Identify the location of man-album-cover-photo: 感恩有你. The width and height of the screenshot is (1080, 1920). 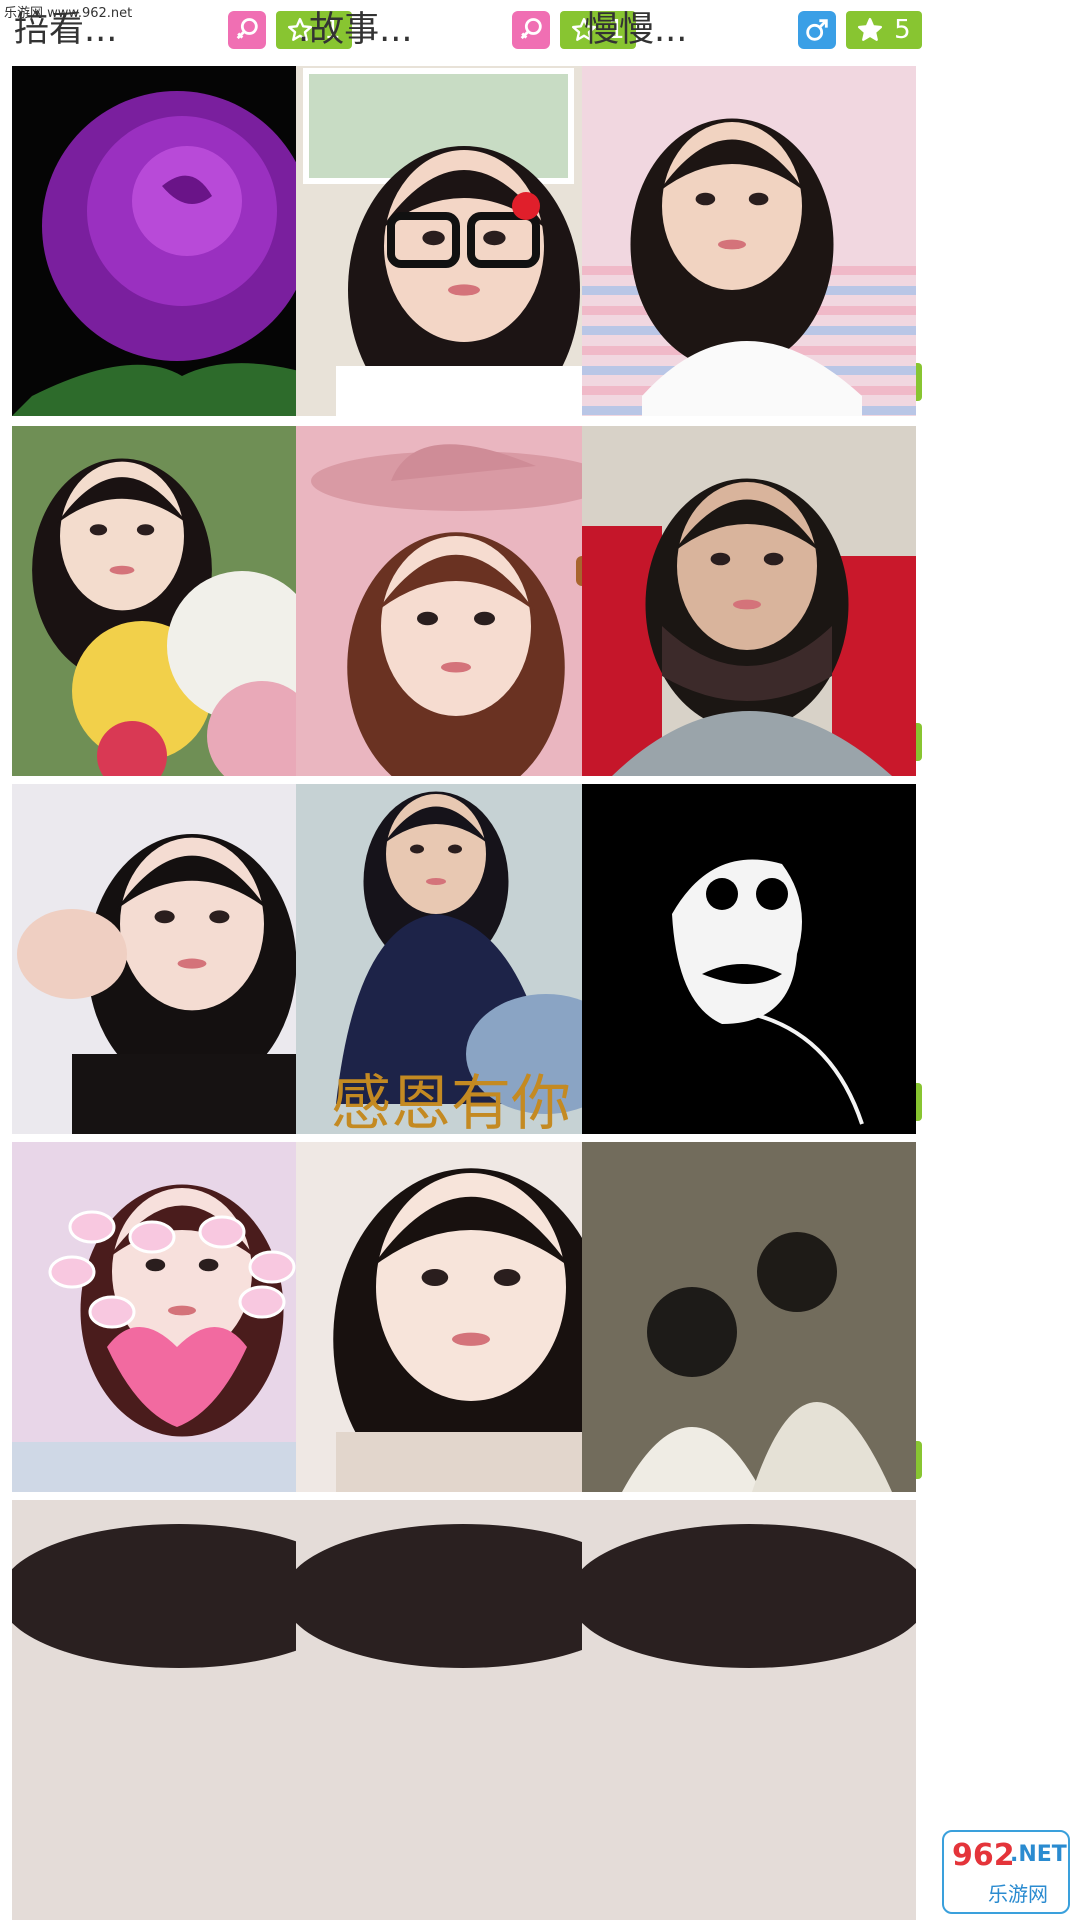
(463, 959).